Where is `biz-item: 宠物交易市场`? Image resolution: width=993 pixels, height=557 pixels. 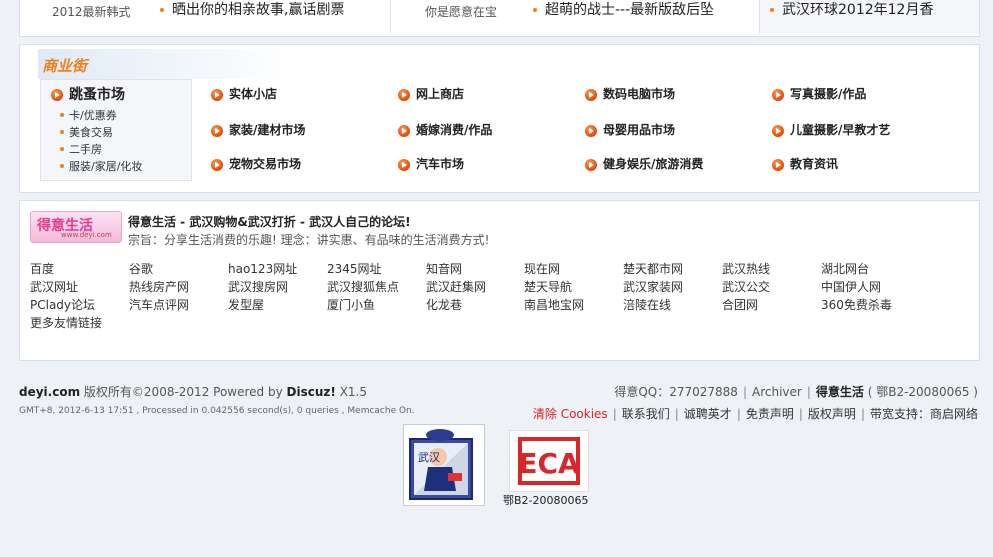
biz-item: 宠物交易市场 is located at coordinates (256, 163).